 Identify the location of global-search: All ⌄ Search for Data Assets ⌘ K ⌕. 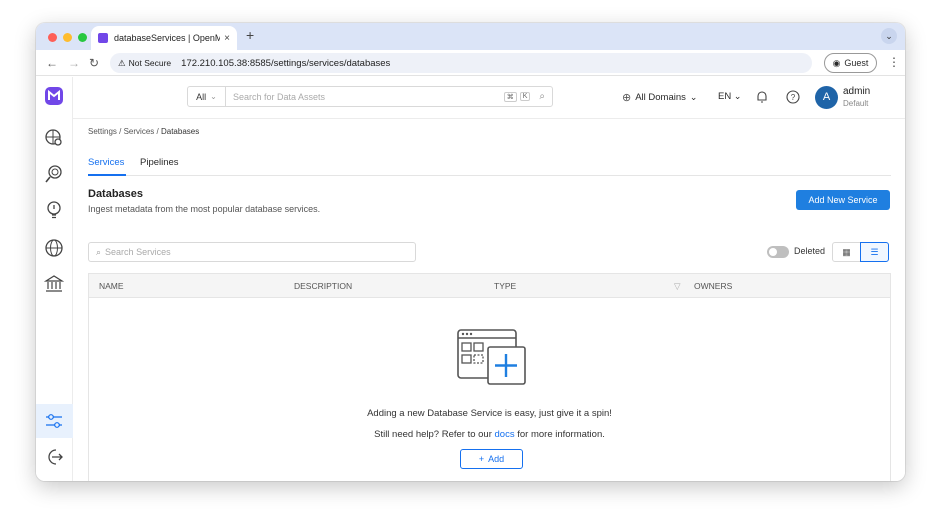
(370, 96).